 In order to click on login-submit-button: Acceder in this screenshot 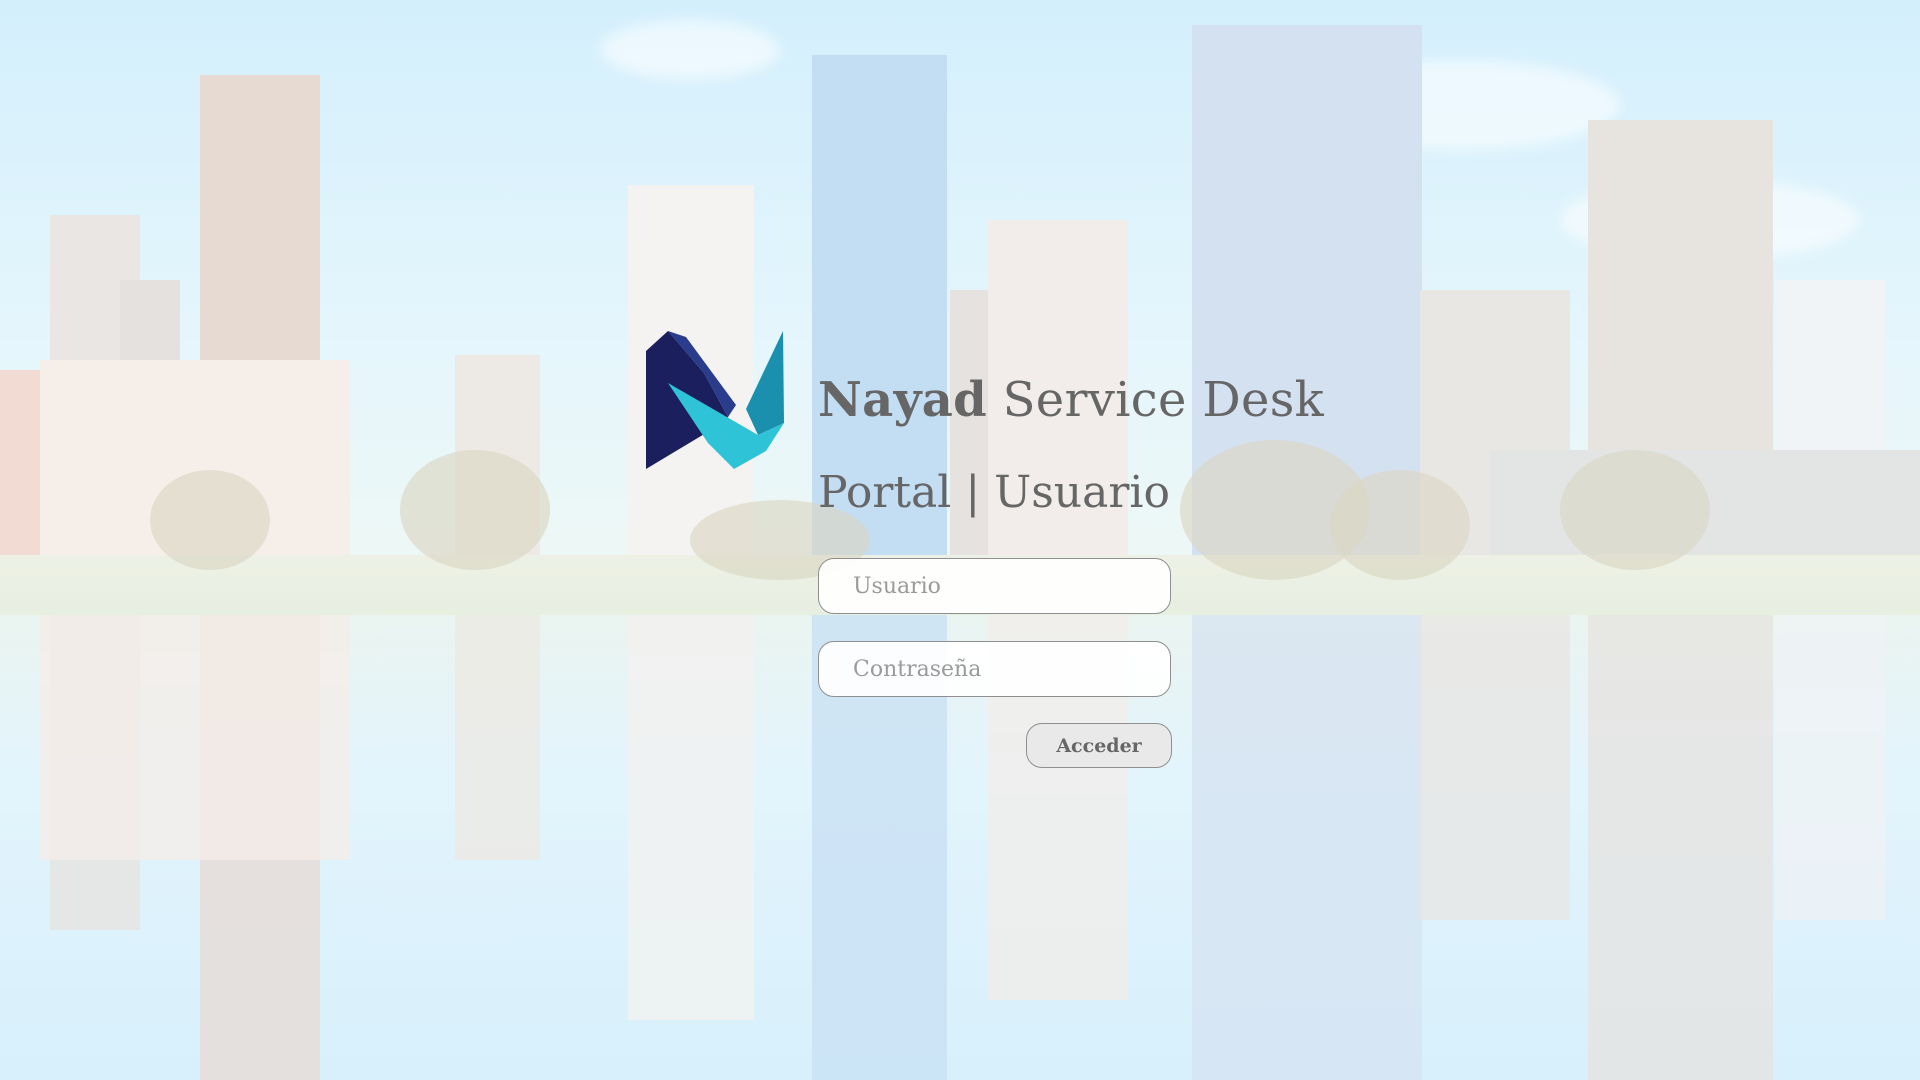, I will do `click(1099, 745)`.